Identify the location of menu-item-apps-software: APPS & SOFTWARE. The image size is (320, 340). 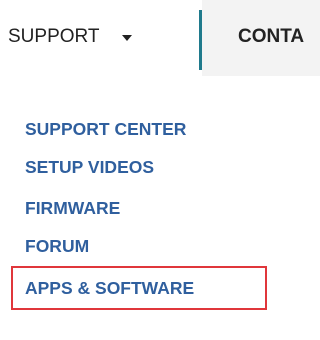
(109, 288).